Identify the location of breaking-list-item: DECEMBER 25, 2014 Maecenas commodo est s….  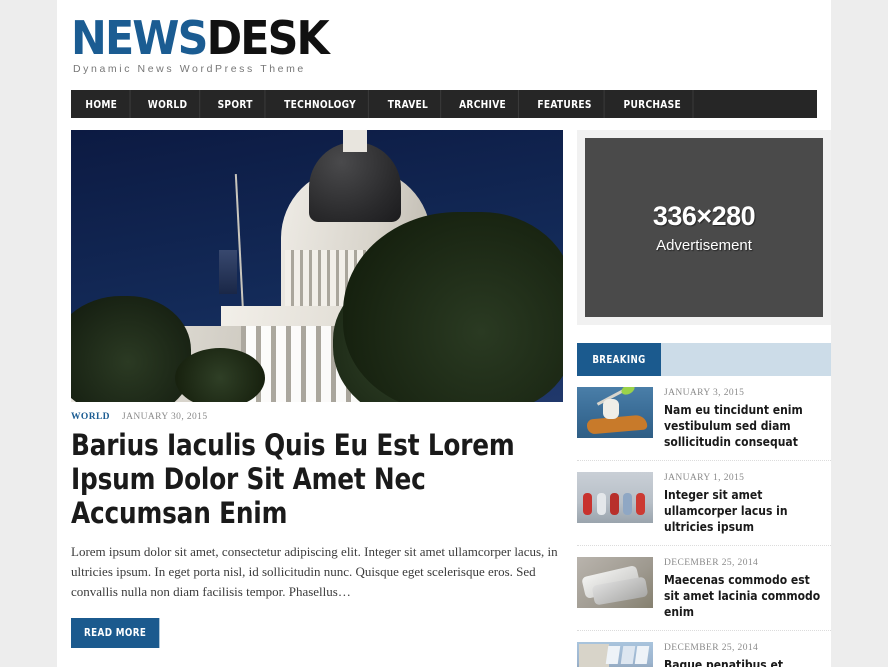
(704, 588).